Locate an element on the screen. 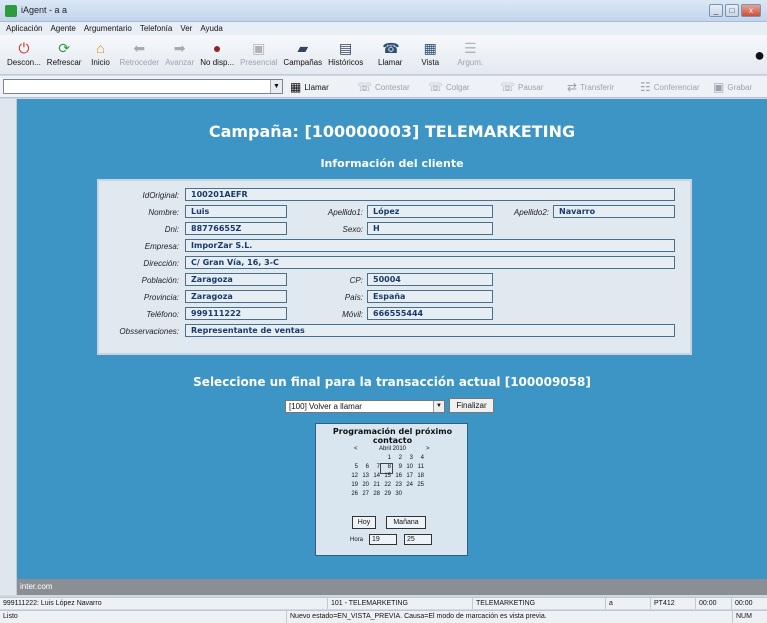 The width and height of the screenshot is (767, 623). calendar-day: 29 is located at coordinates (386, 495).